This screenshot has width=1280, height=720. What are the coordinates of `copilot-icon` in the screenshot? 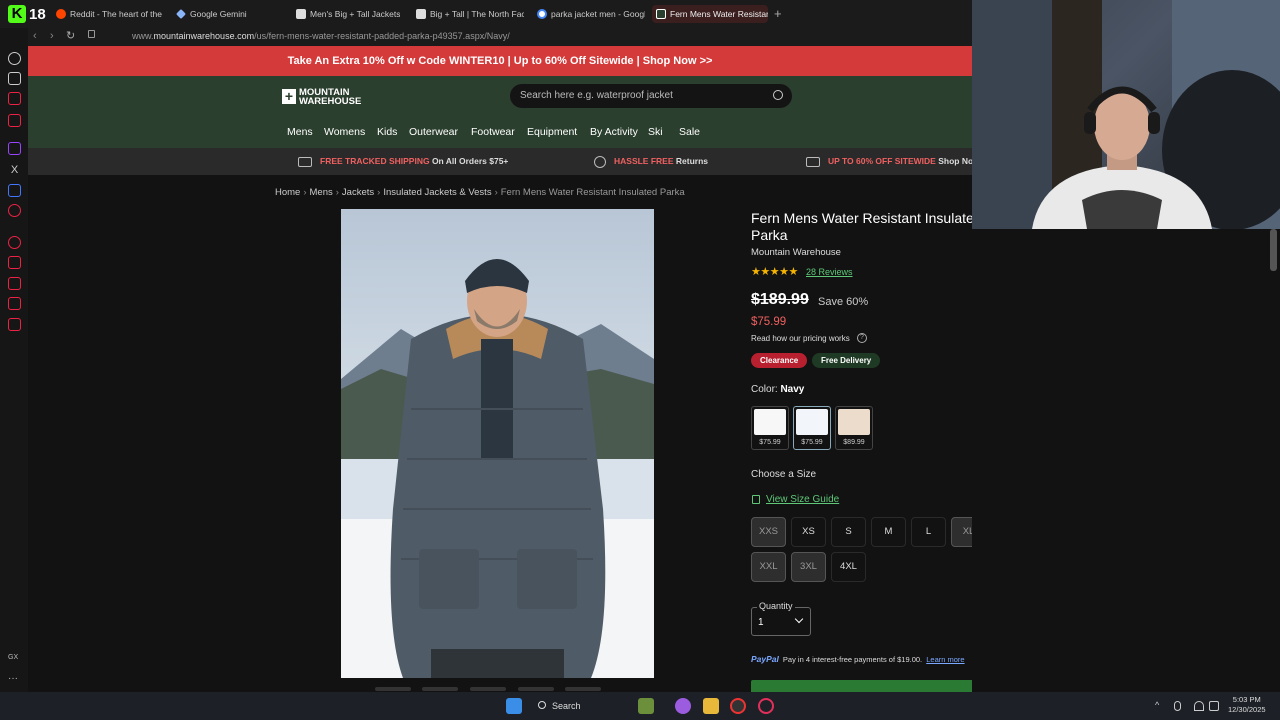 It's located at (683, 706).